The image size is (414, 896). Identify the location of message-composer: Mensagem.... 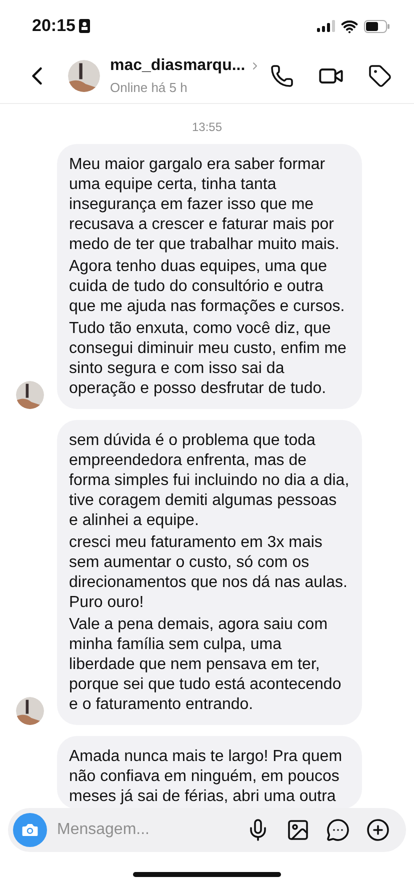
(207, 830).